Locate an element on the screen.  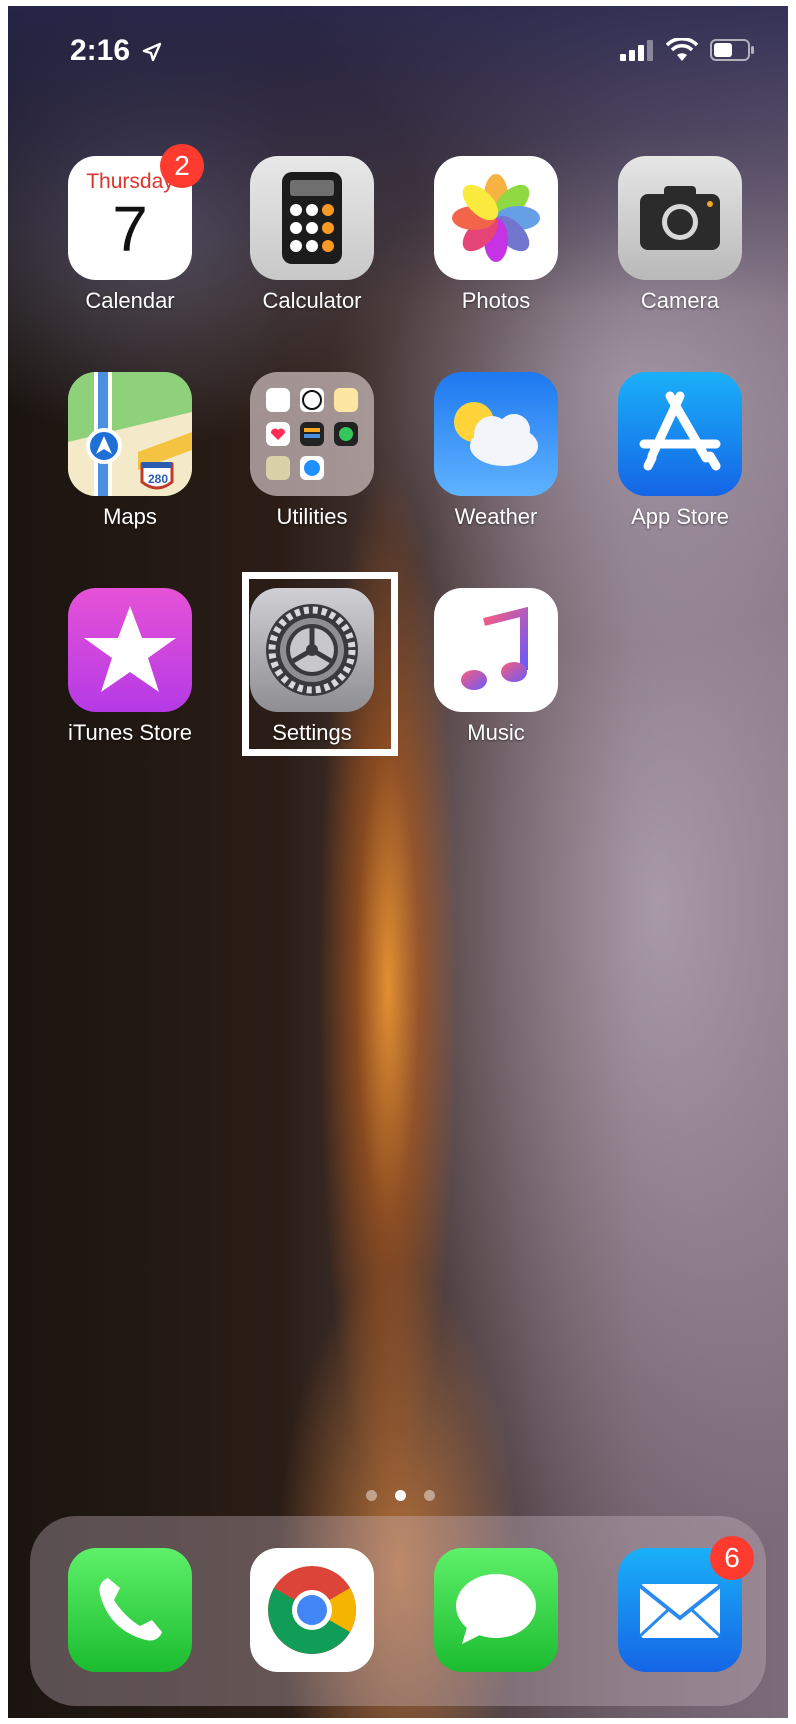
weather-icon is located at coordinates (496, 434).